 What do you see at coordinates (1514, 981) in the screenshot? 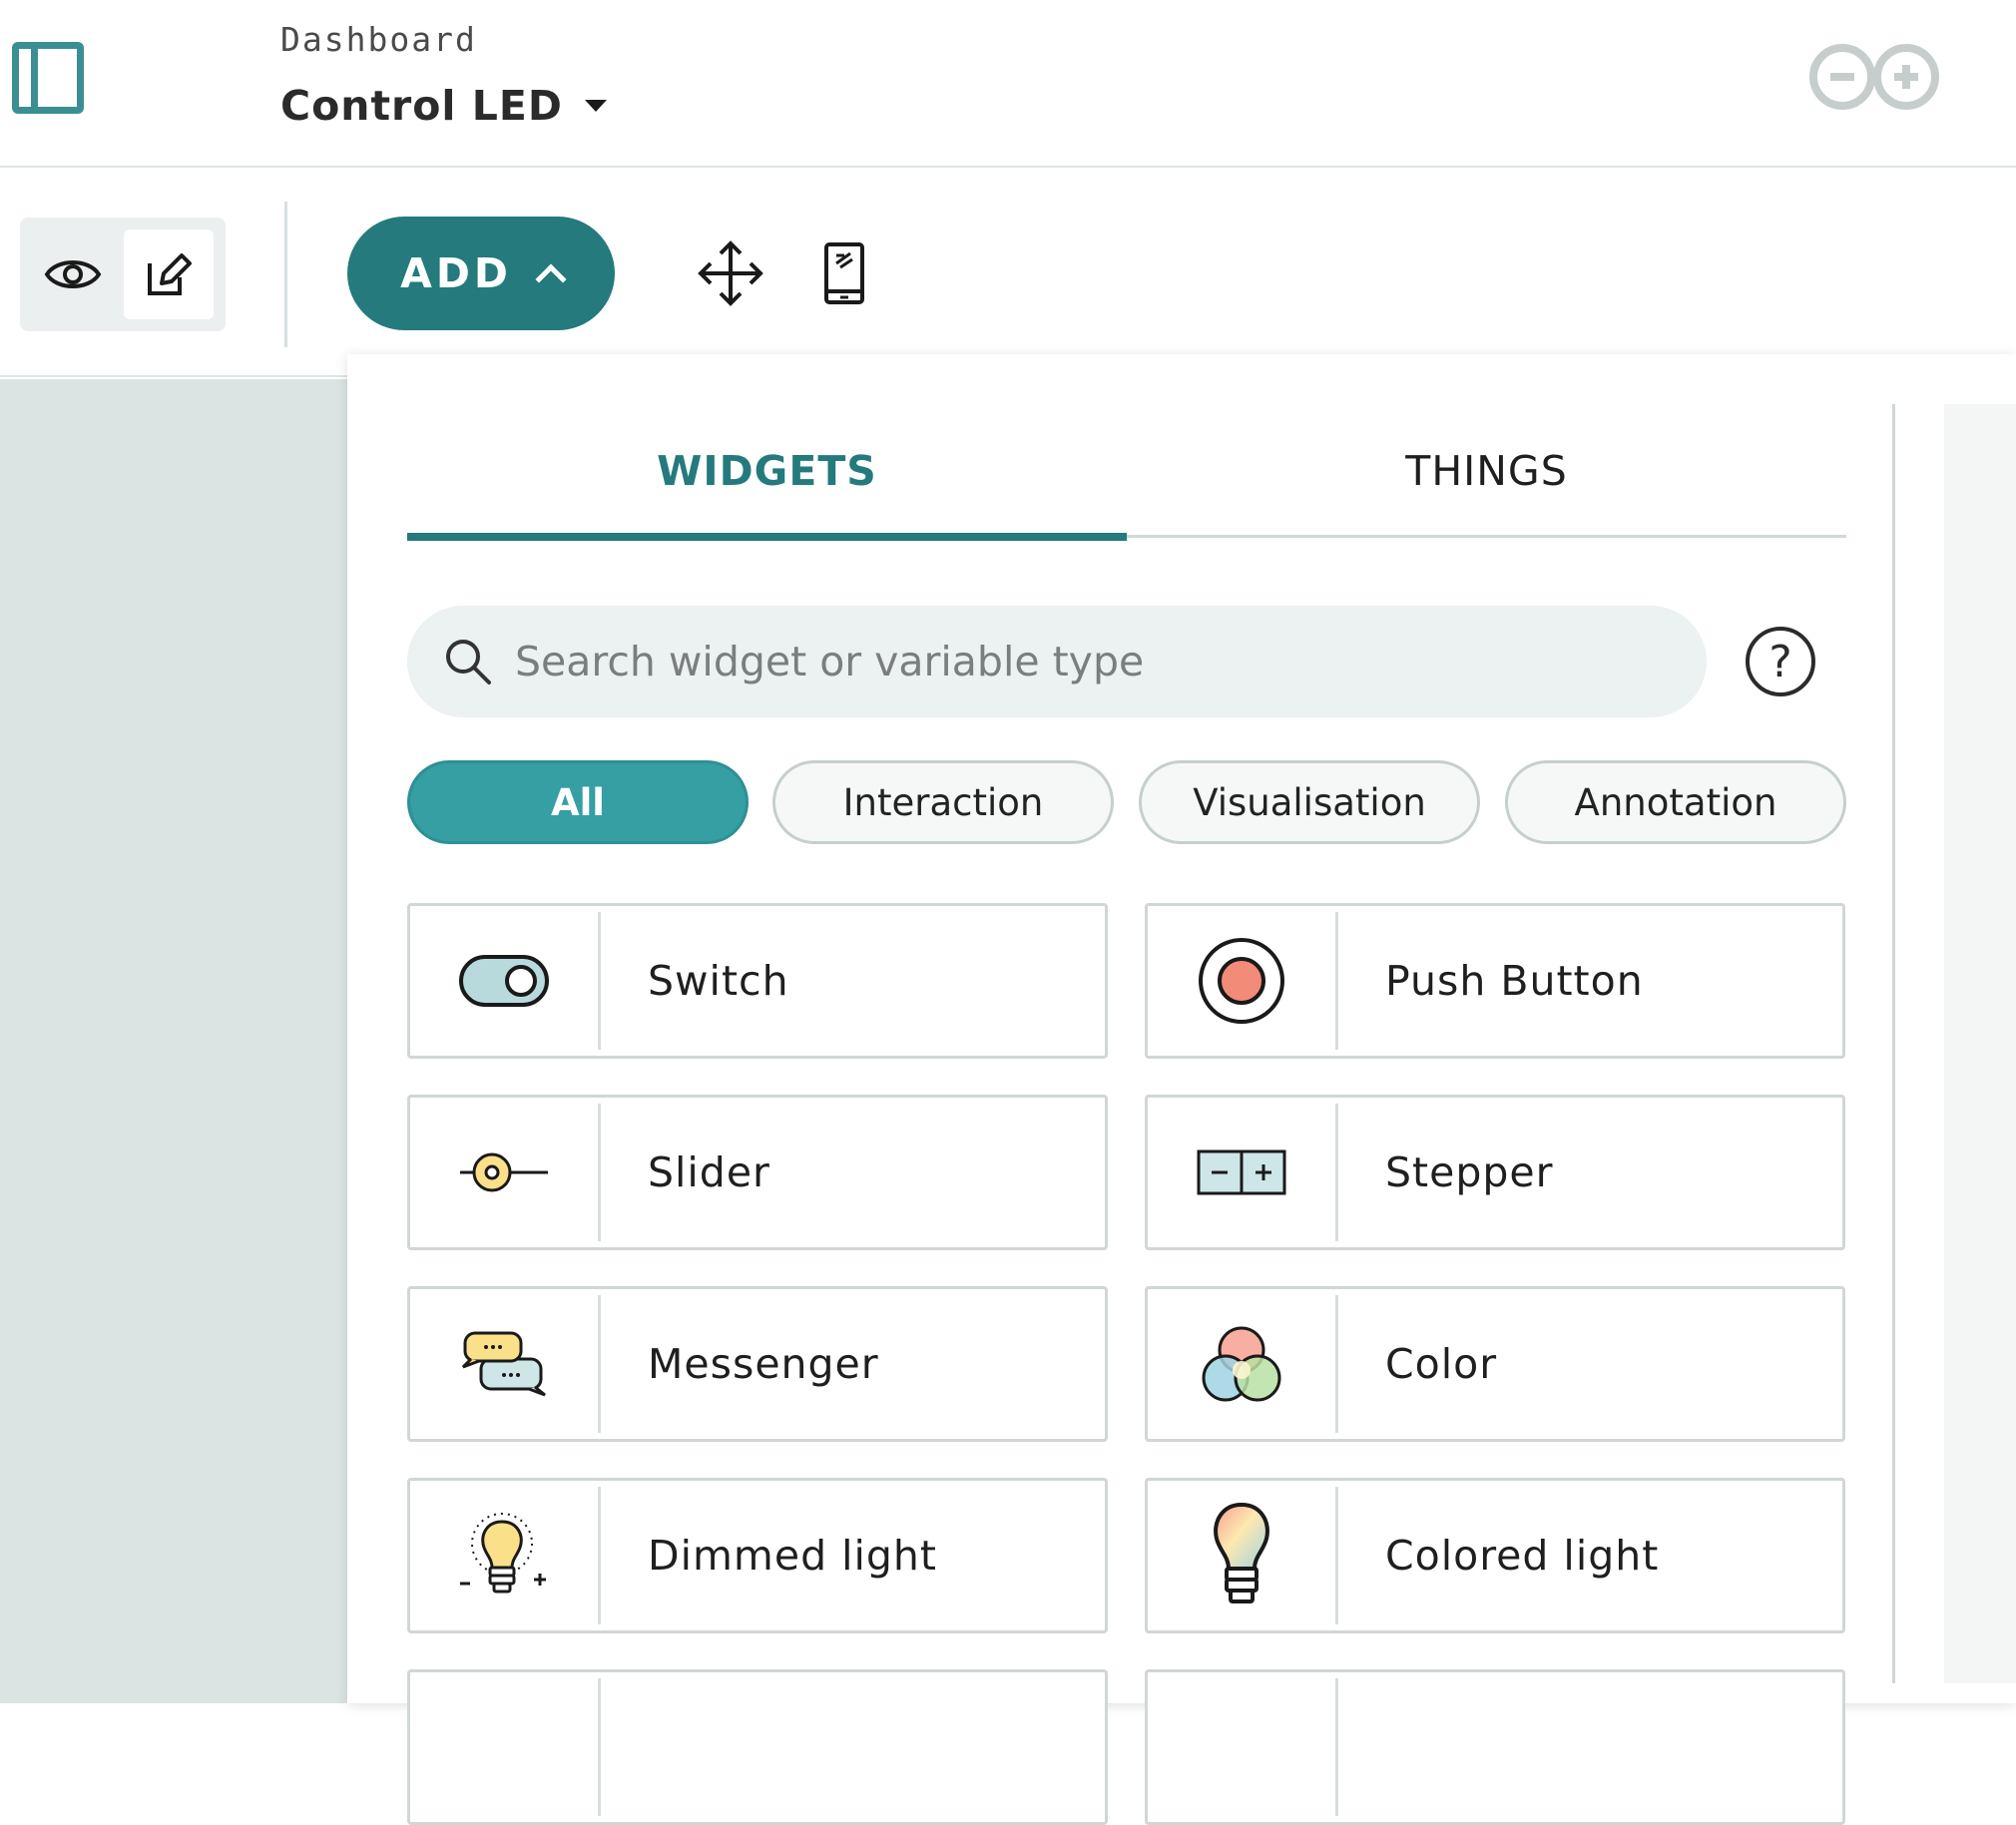
I see `widget-label: Push Button` at bounding box center [1514, 981].